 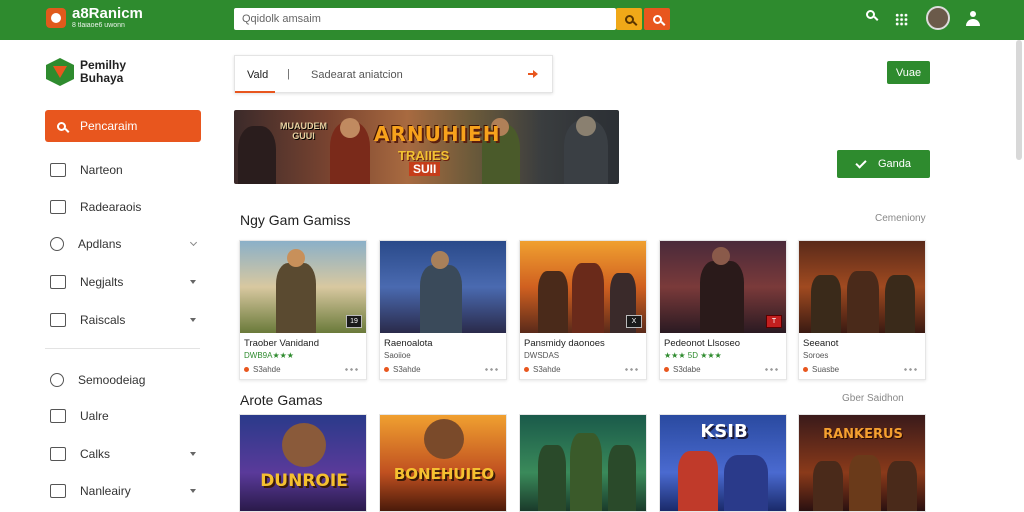 I want to click on sidebar-item-ualre: Ualre, so click(x=125, y=416).